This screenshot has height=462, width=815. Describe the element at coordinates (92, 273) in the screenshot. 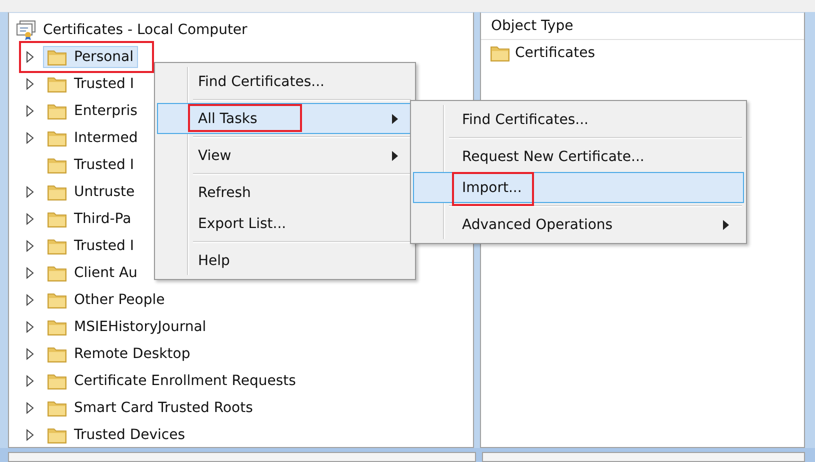

I see `tree-item: Client Au` at that location.